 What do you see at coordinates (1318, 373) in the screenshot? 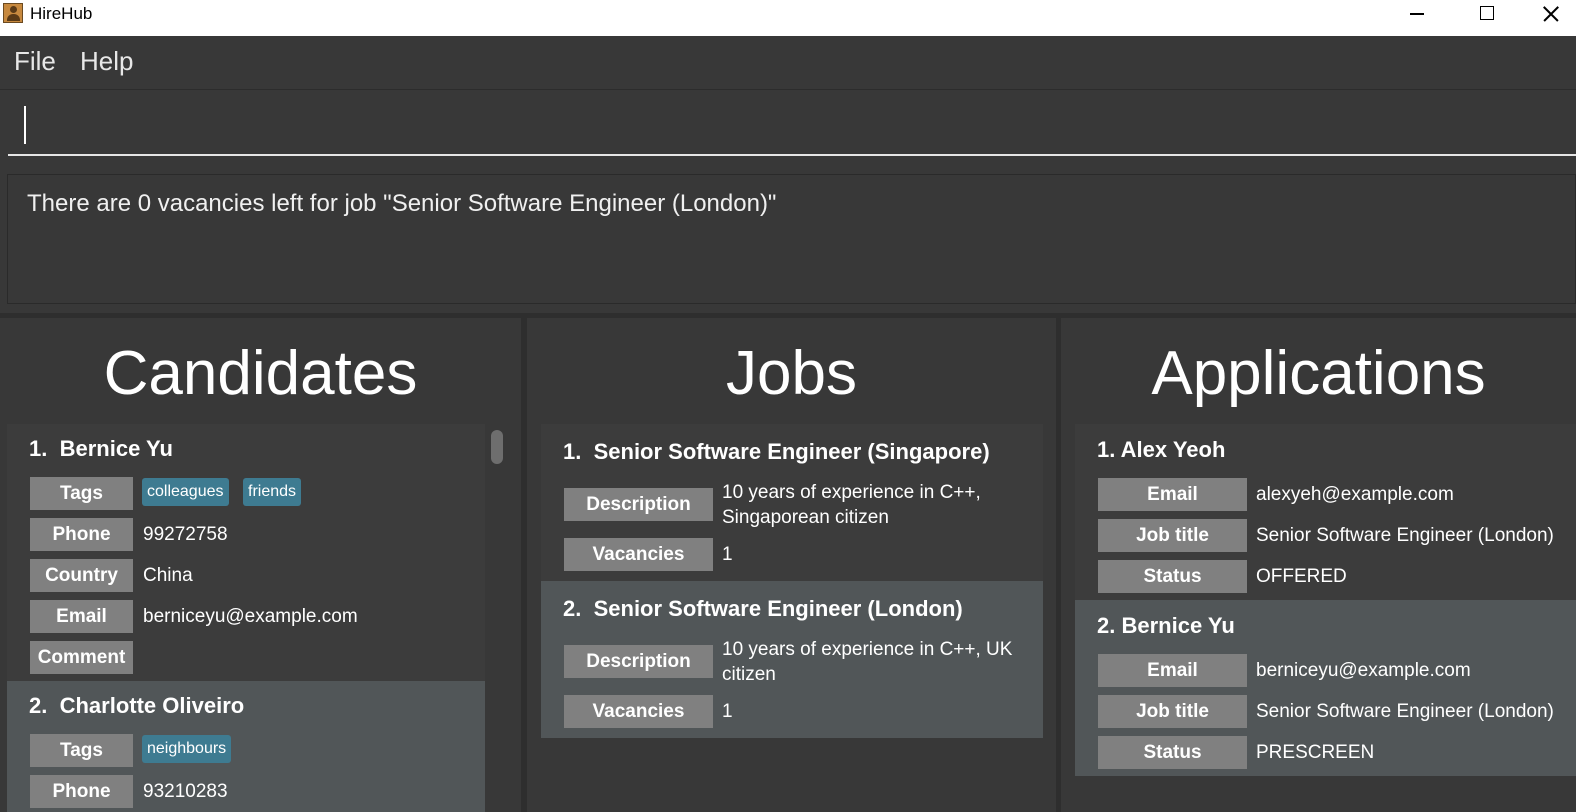
I see `applications-title: Applications` at bounding box center [1318, 373].